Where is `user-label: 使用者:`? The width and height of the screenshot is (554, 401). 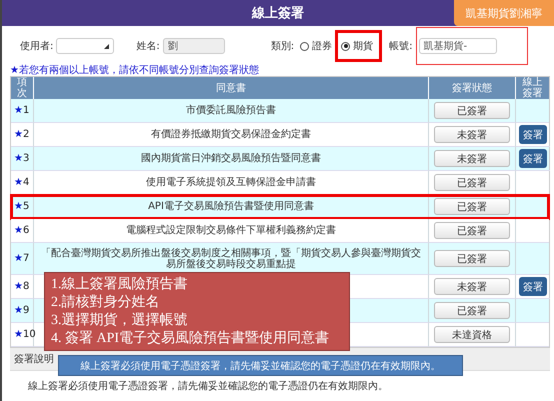
user-label: 使用者: is located at coordinates (37, 46).